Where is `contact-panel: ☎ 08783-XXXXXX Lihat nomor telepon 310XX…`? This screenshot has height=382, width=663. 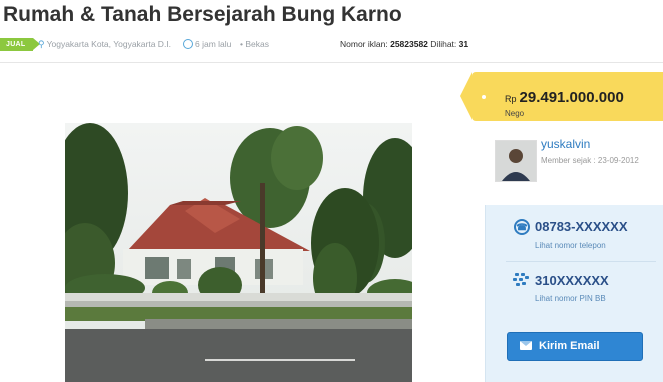
contact-panel: ☎ 08783-XXXXXX Lihat nomor telepon 310XX… is located at coordinates (574, 293).